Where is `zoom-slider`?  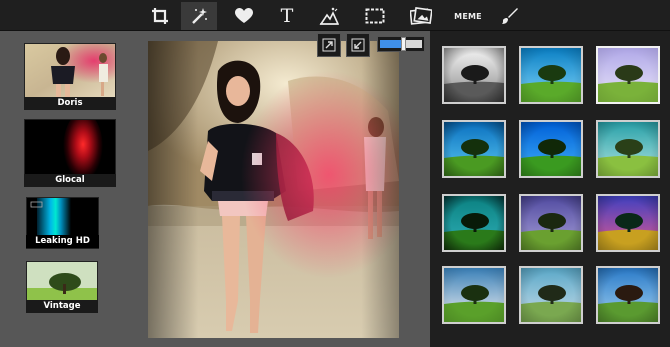
zoom-slider is located at coordinates (401, 44).